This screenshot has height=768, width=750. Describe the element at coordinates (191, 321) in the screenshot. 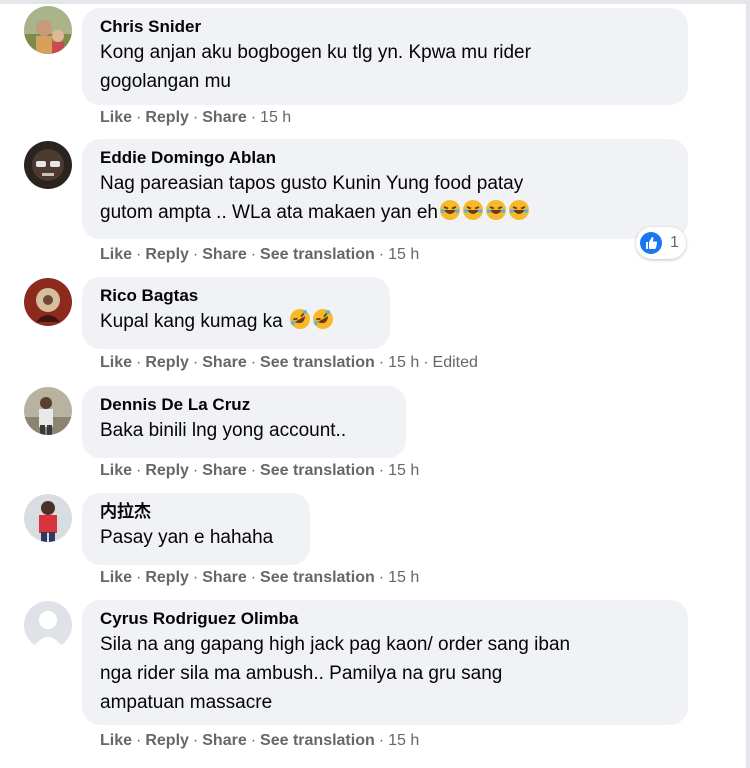

I see `comment-text: Kupal kang kumag ka` at that location.